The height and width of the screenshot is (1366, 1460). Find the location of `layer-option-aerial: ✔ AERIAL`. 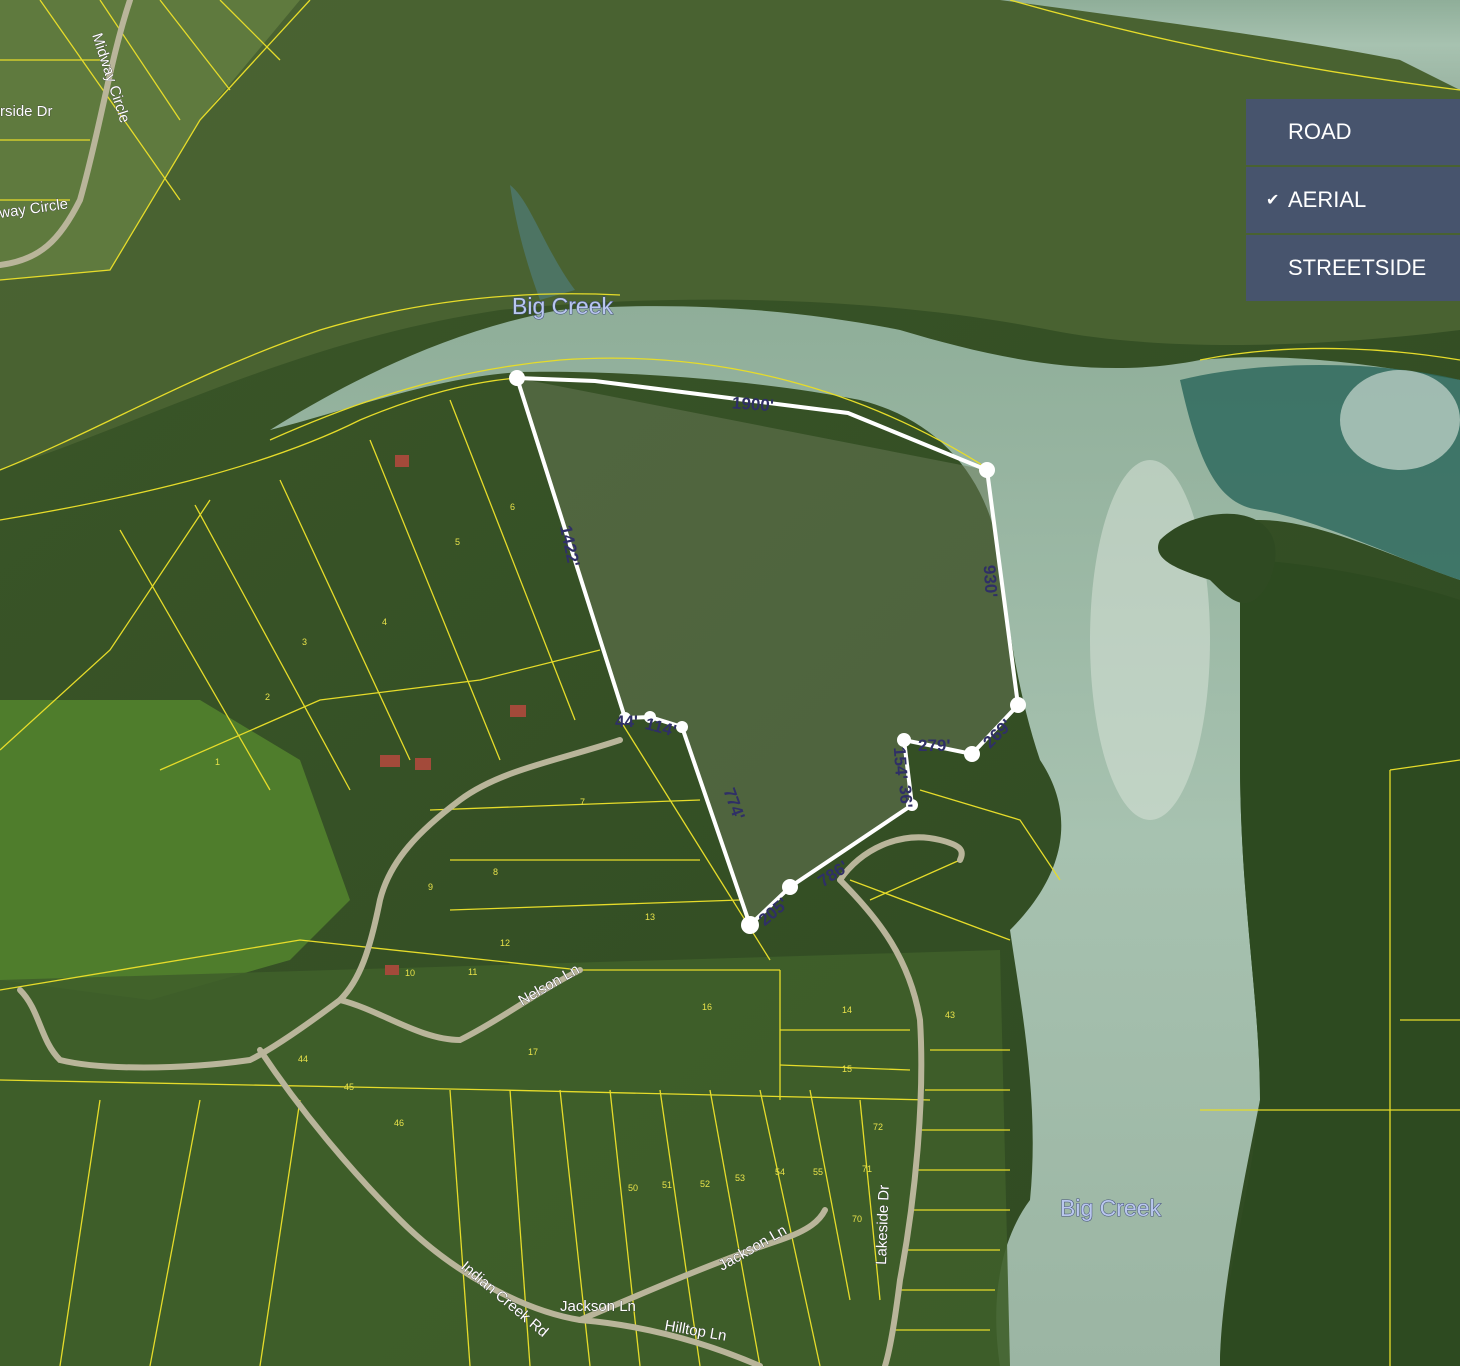

layer-option-aerial: ✔ AERIAL is located at coordinates (1353, 200).